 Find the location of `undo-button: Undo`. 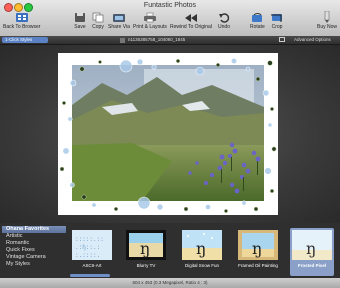

undo-button: Undo is located at coordinates (224, 22).